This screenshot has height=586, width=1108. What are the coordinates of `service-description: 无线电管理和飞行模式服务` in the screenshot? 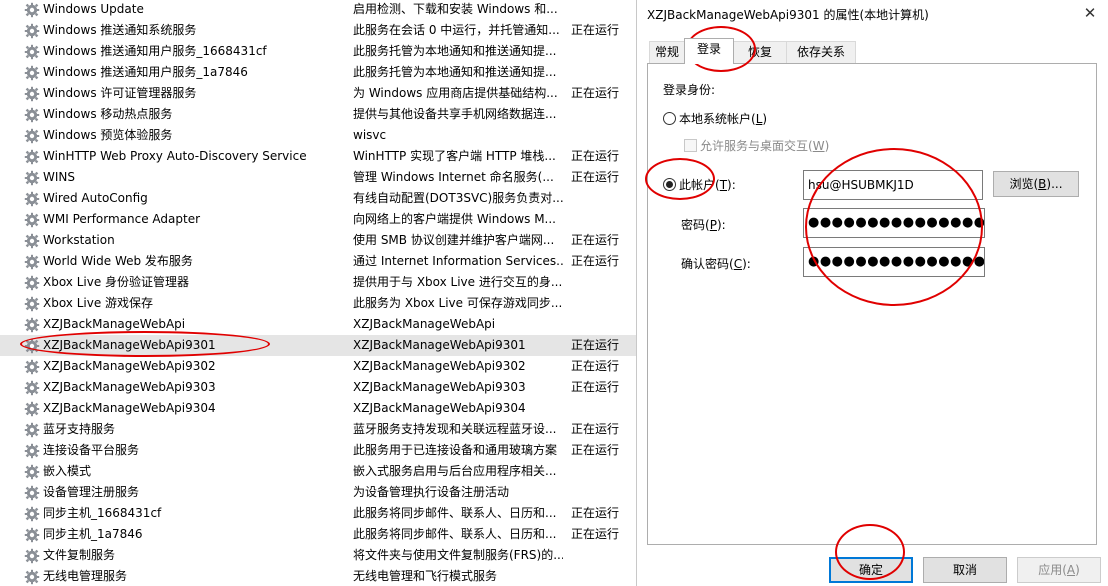 It's located at (425, 576).